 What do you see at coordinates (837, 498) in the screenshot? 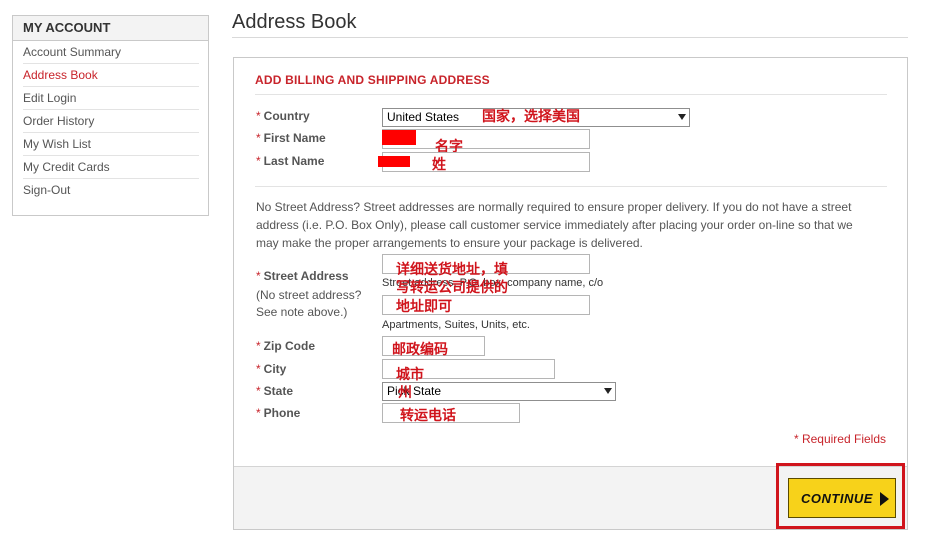
I see `continue-button-label: CONTINUE` at bounding box center [837, 498].